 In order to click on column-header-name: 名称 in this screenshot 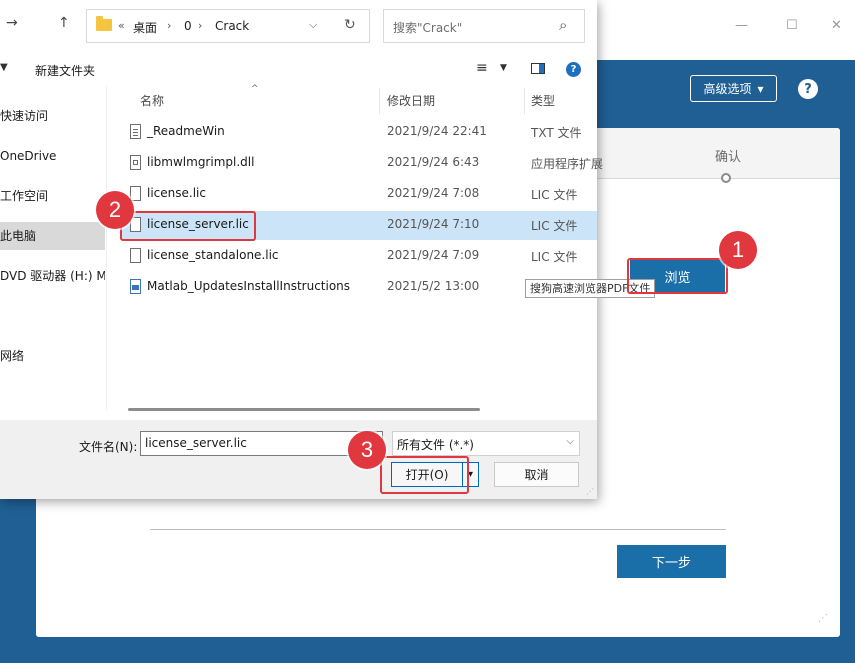, I will do `click(152, 100)`.